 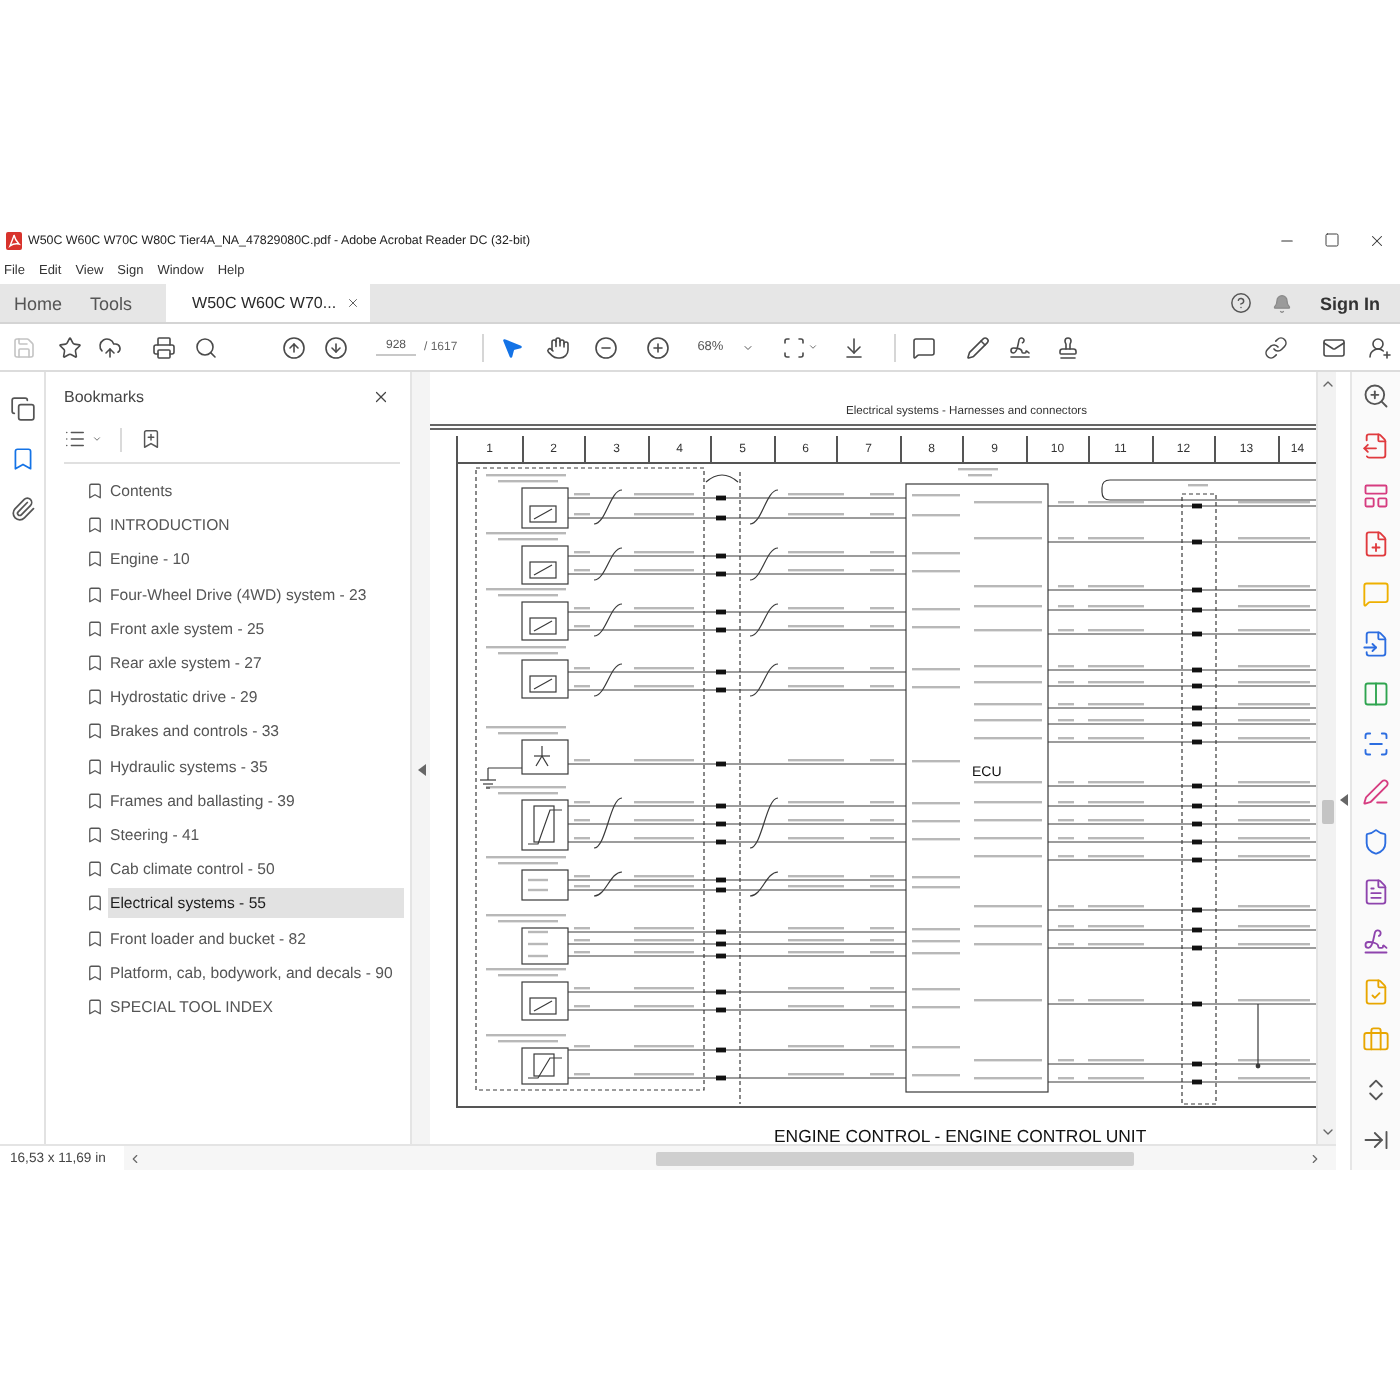 I want to click on file-plus-icon, so click(x=1376, y=544).